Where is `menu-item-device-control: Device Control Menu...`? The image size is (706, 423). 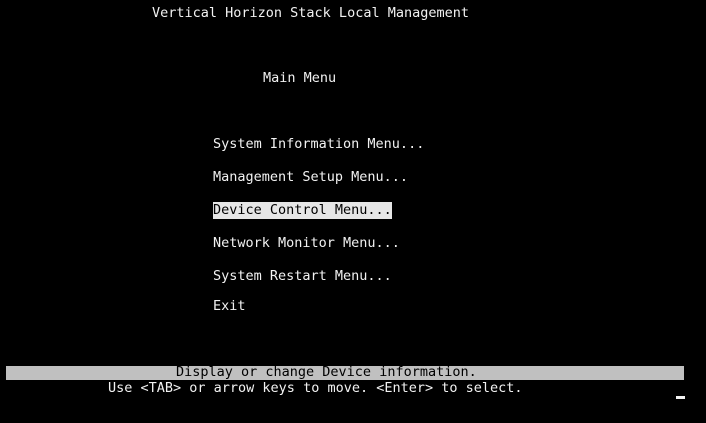
menu-item-device-control: Device Control Menu... is located at coordinates (302, 210).